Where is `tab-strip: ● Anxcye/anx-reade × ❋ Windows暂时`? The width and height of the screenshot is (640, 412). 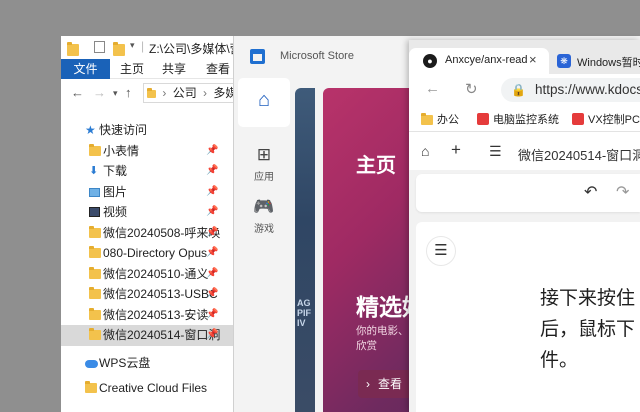 tab-strip: ● Anxcye/anx-reade × ❋ Windows暂时 is located at coordinates (524, 57).